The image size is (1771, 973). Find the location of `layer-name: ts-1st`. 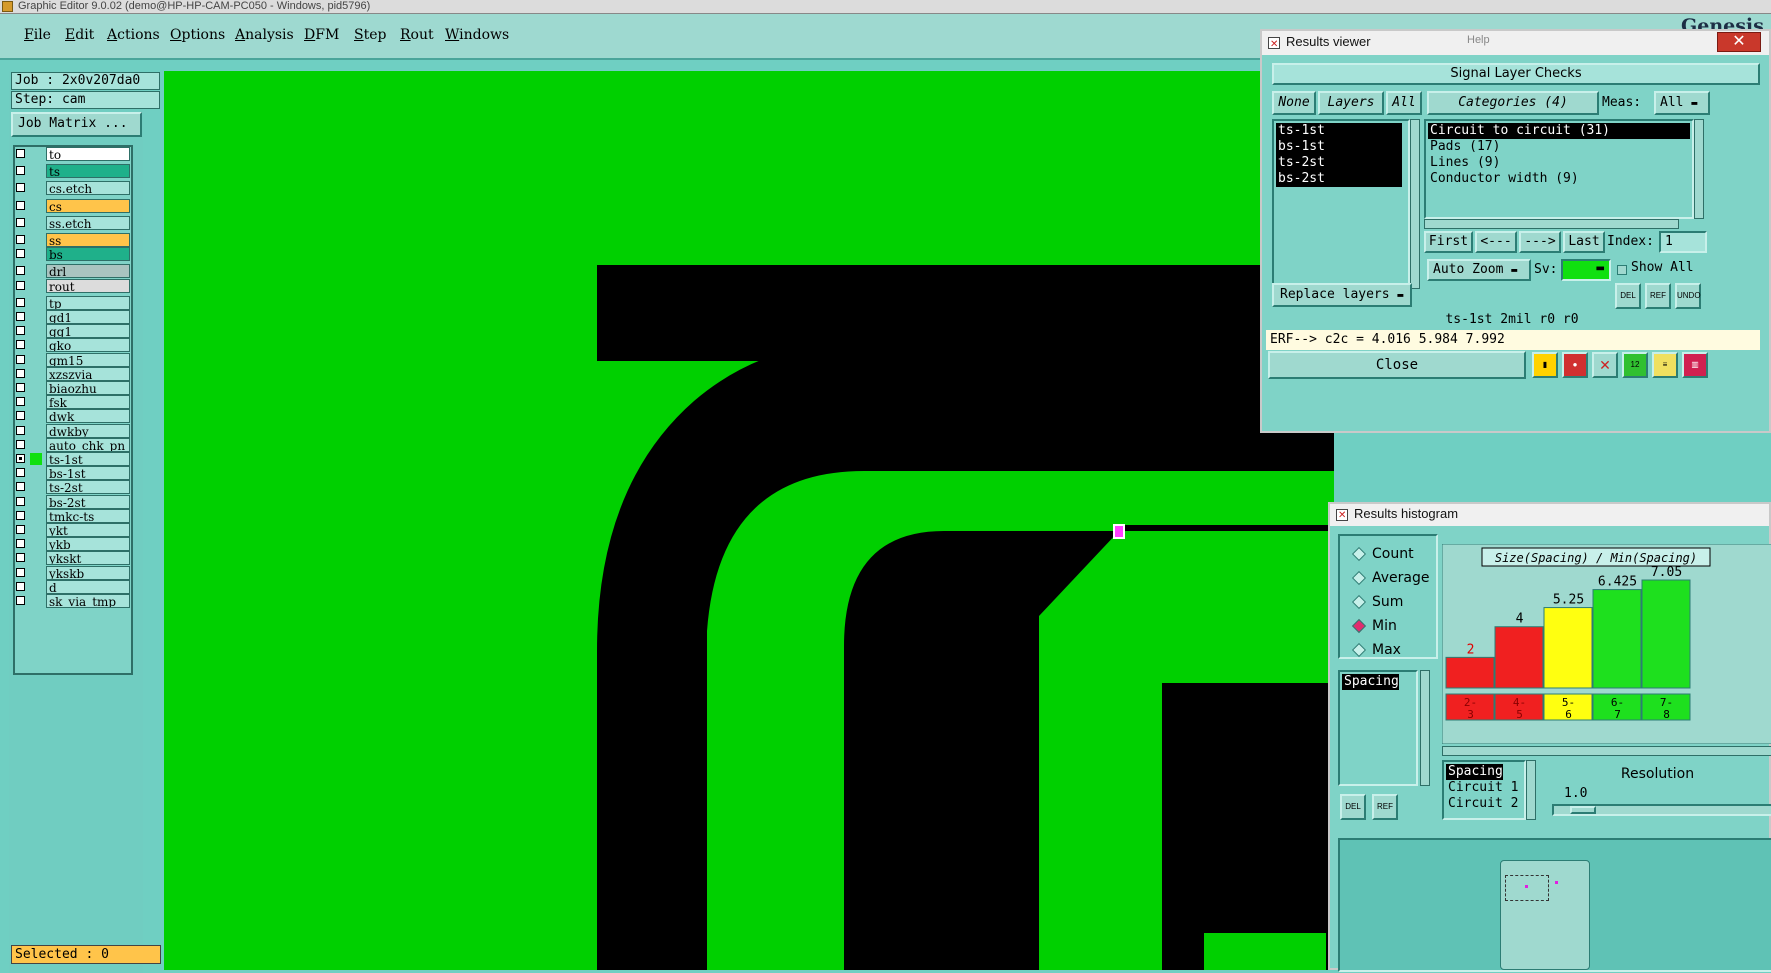

layer-name: ts-1st is located at coordinates (88, 459).